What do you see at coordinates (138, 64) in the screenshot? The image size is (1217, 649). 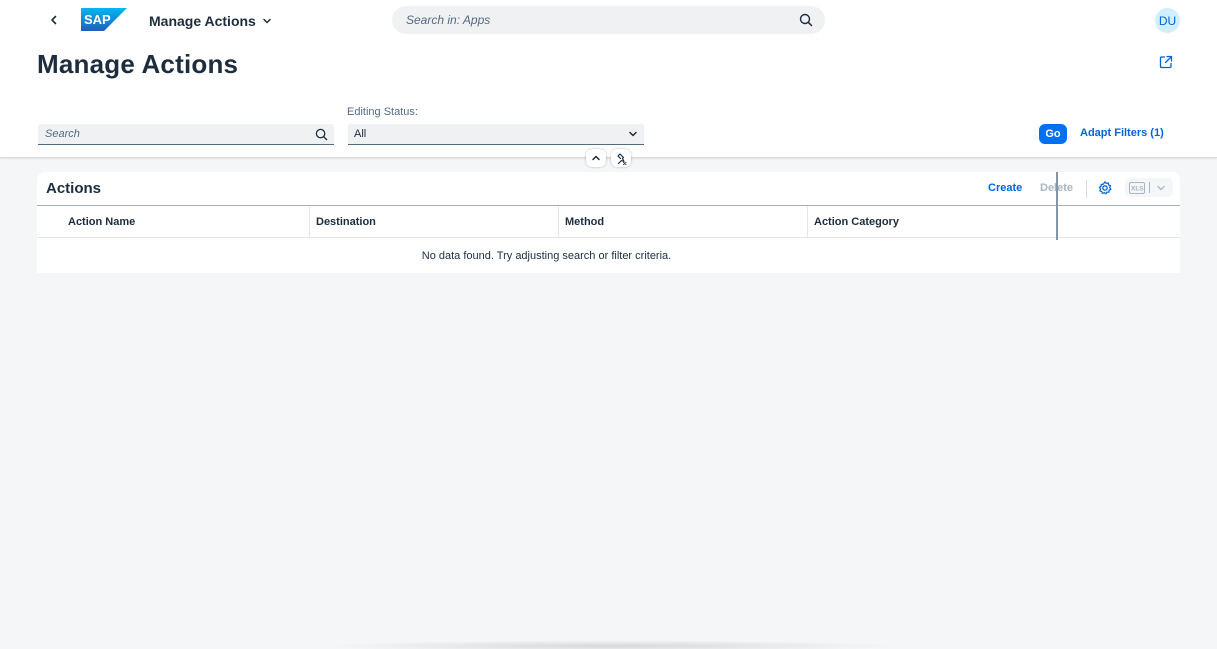 I see `page-title: Manage Actions` at bounding box center [138, 64].